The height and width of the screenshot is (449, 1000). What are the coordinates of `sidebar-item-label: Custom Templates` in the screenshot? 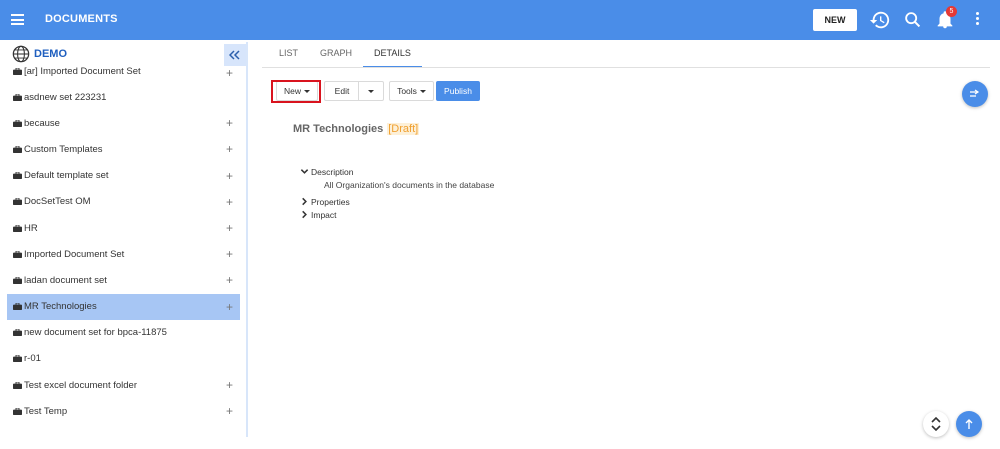 It's located at (63, 149).